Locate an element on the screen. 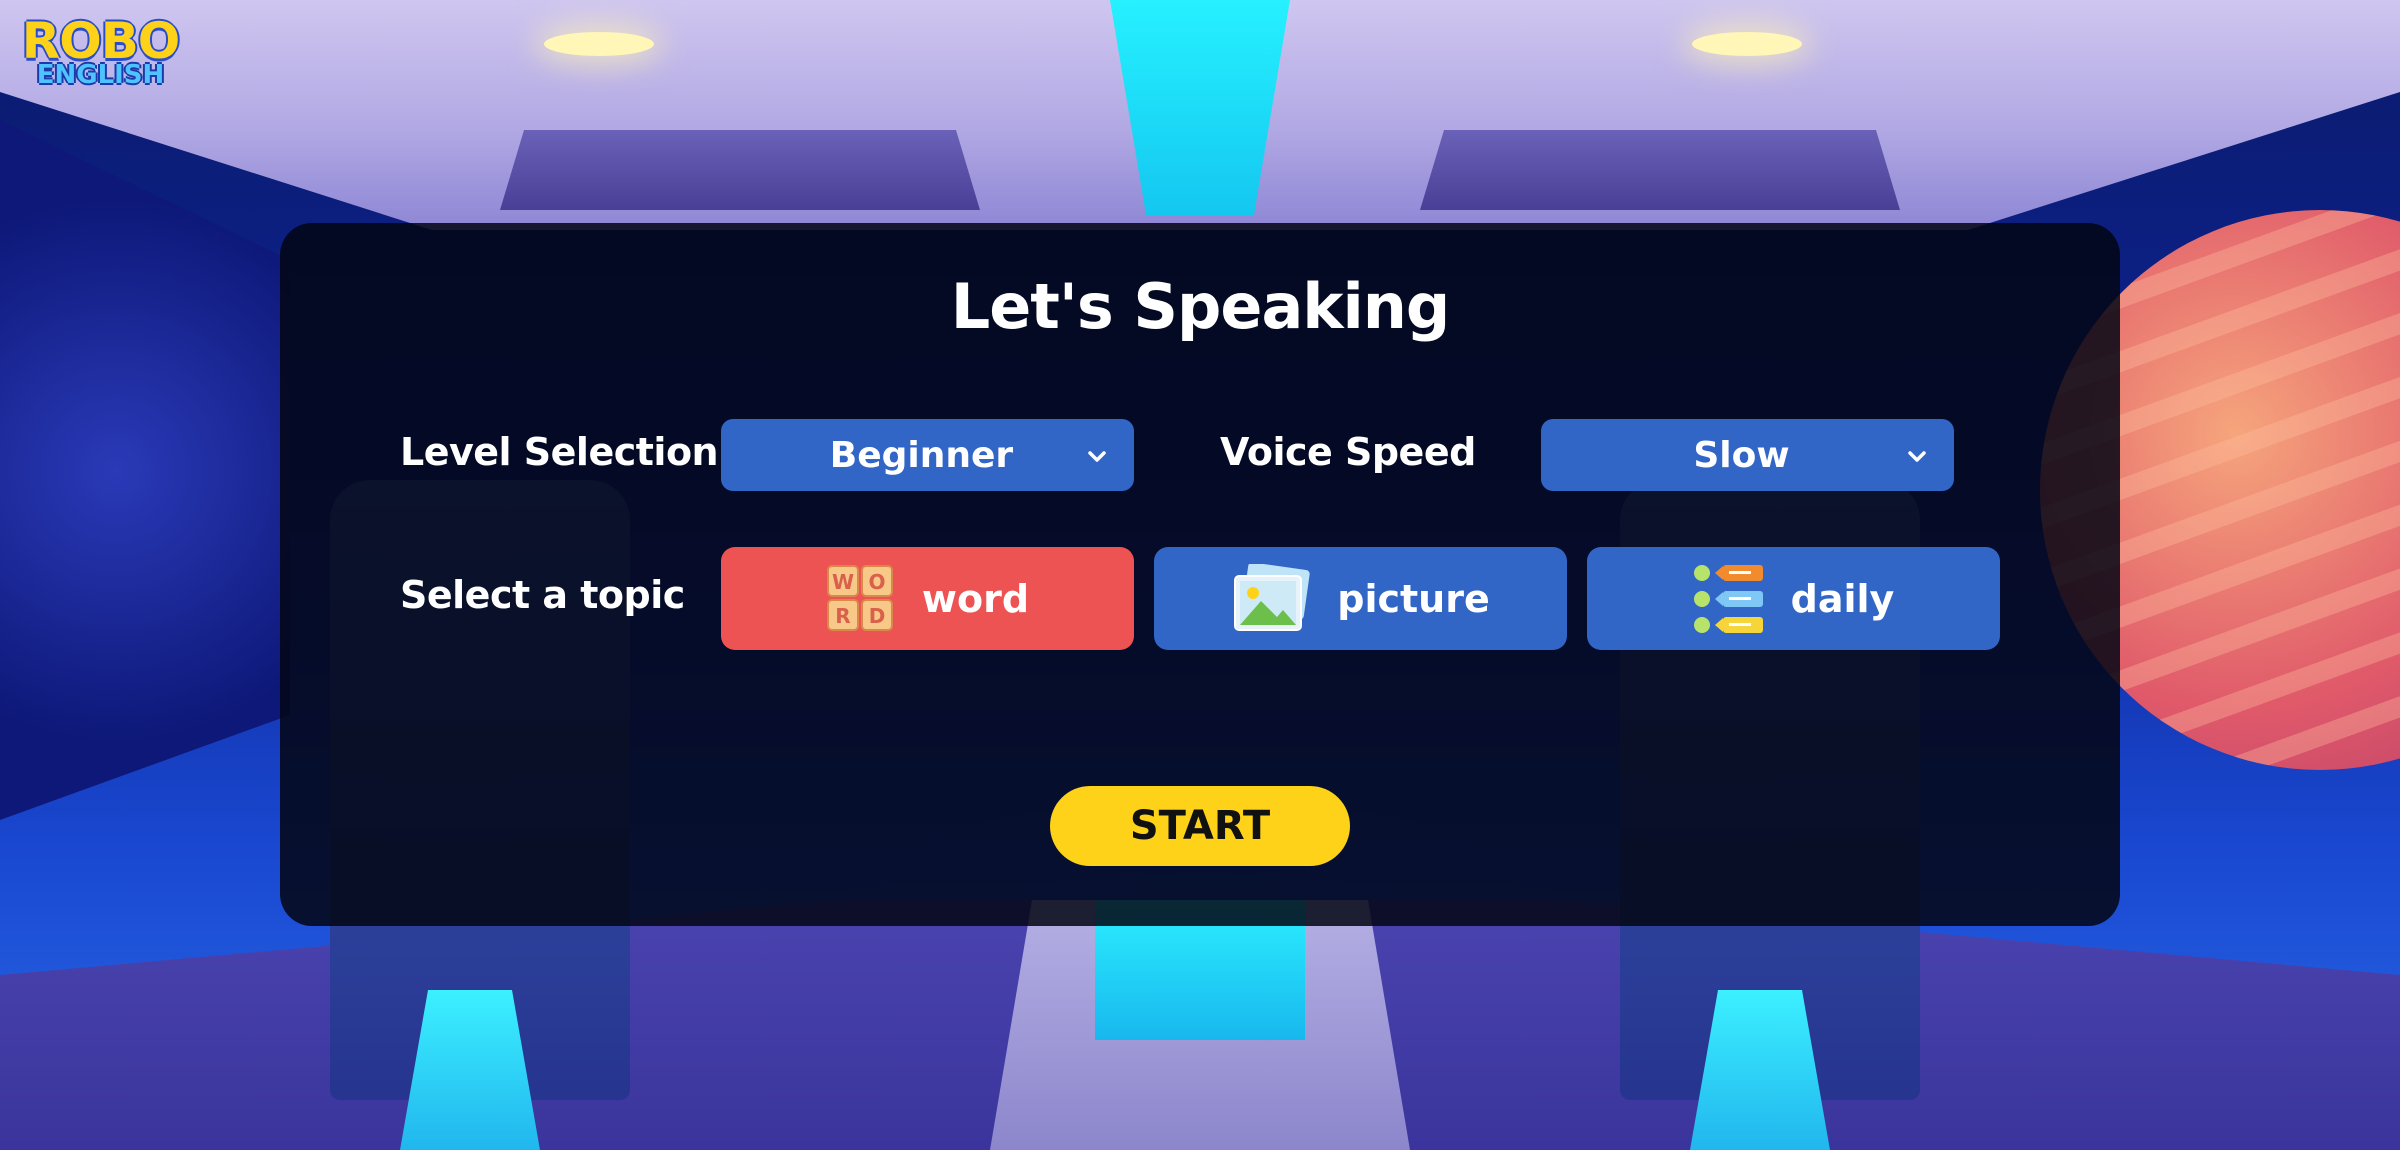 The image size is (2400, 1150). voice-speed-select: Slow is located at coordinates (1747, 455).